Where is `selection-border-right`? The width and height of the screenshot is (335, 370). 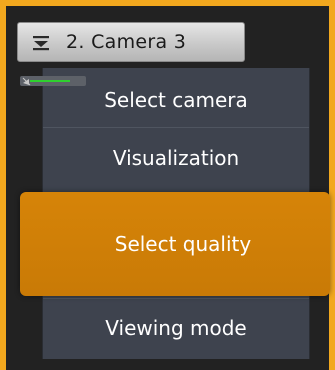
selection-border-right is located at coordinates (332, 185).